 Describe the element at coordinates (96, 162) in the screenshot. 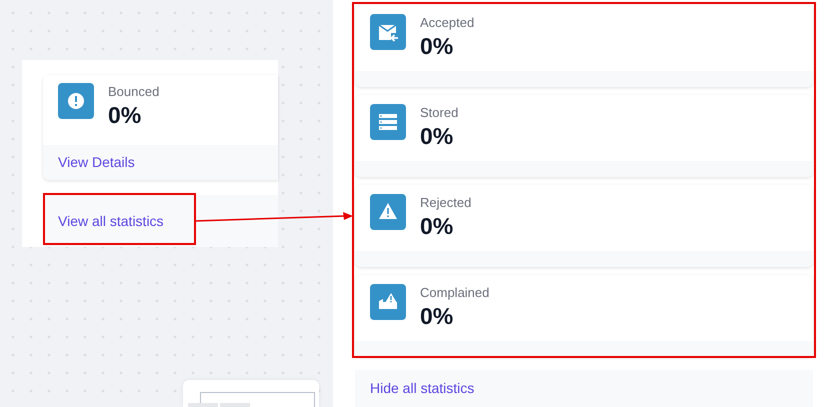

I see `view-details-link: View Details` at that location.